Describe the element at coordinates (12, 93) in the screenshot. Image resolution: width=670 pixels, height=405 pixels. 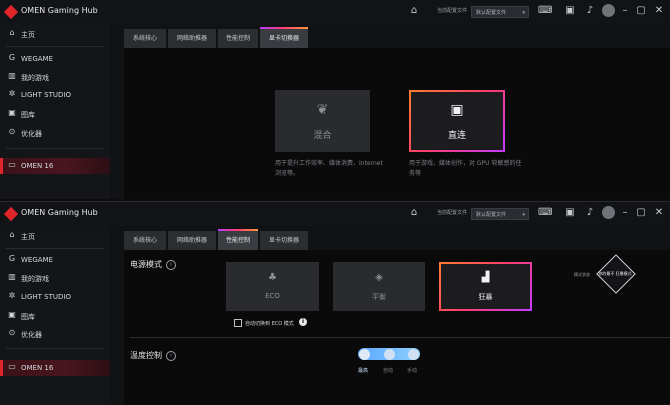
I see `light-icon: ✲` at that location.